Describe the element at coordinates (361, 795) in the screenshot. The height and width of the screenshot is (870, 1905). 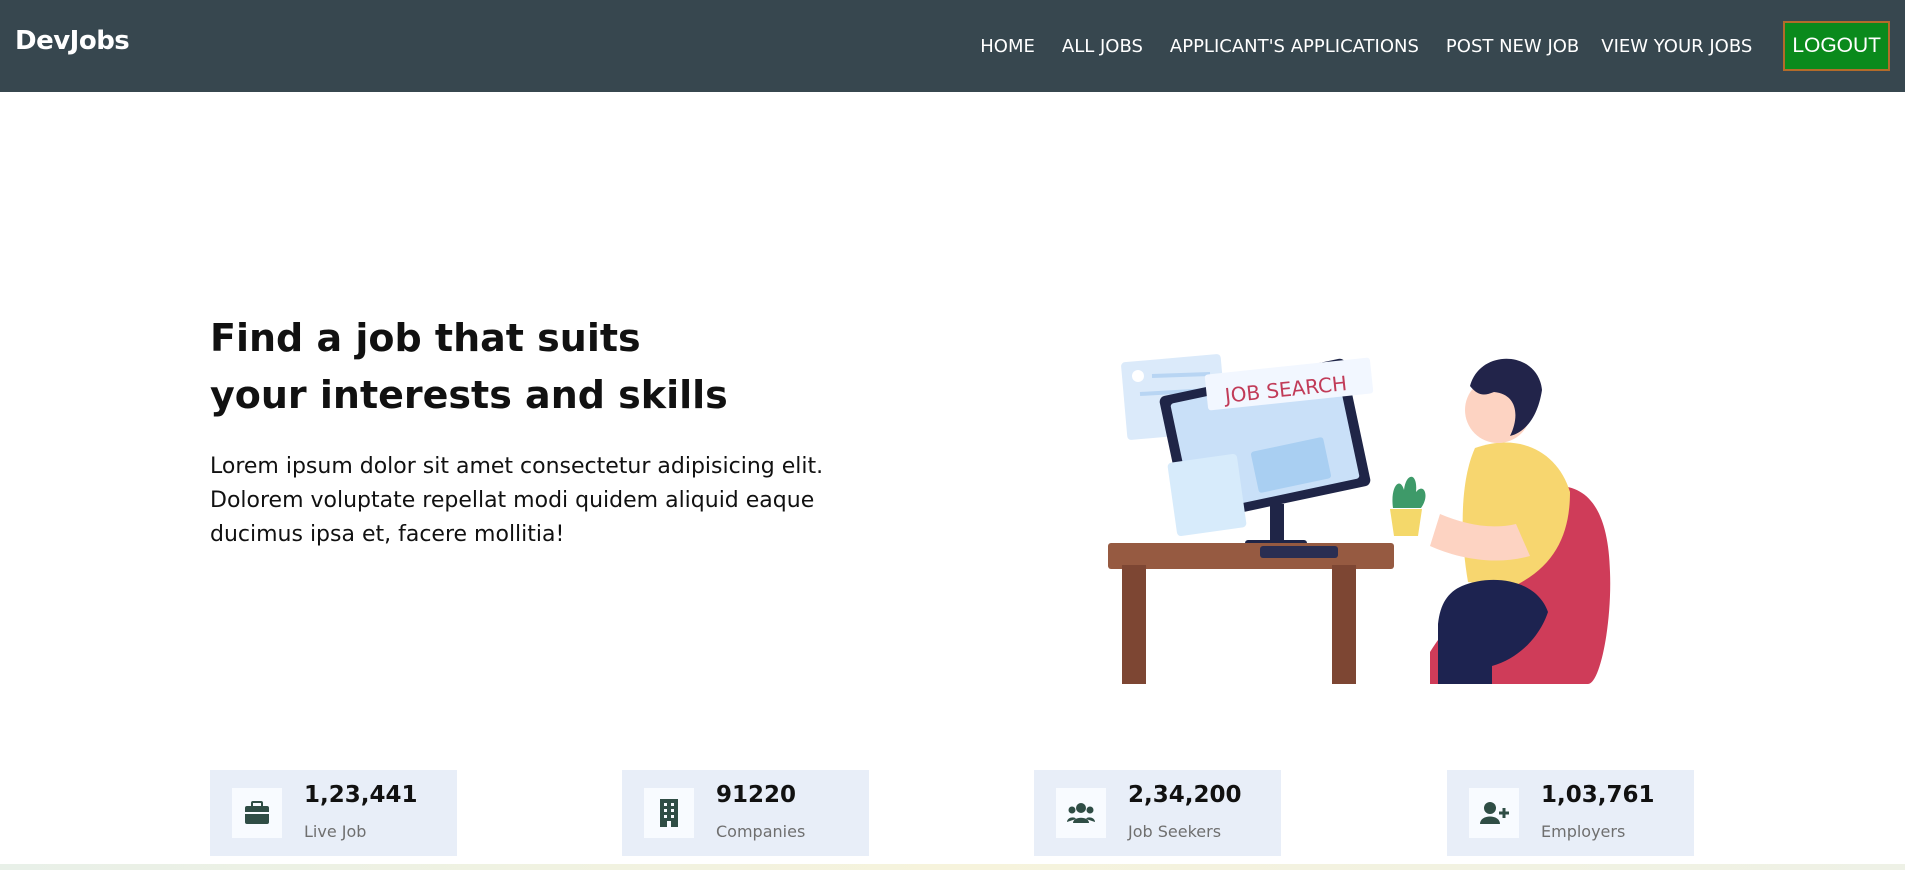
I see `stat-value: 1,23,441` at that location.